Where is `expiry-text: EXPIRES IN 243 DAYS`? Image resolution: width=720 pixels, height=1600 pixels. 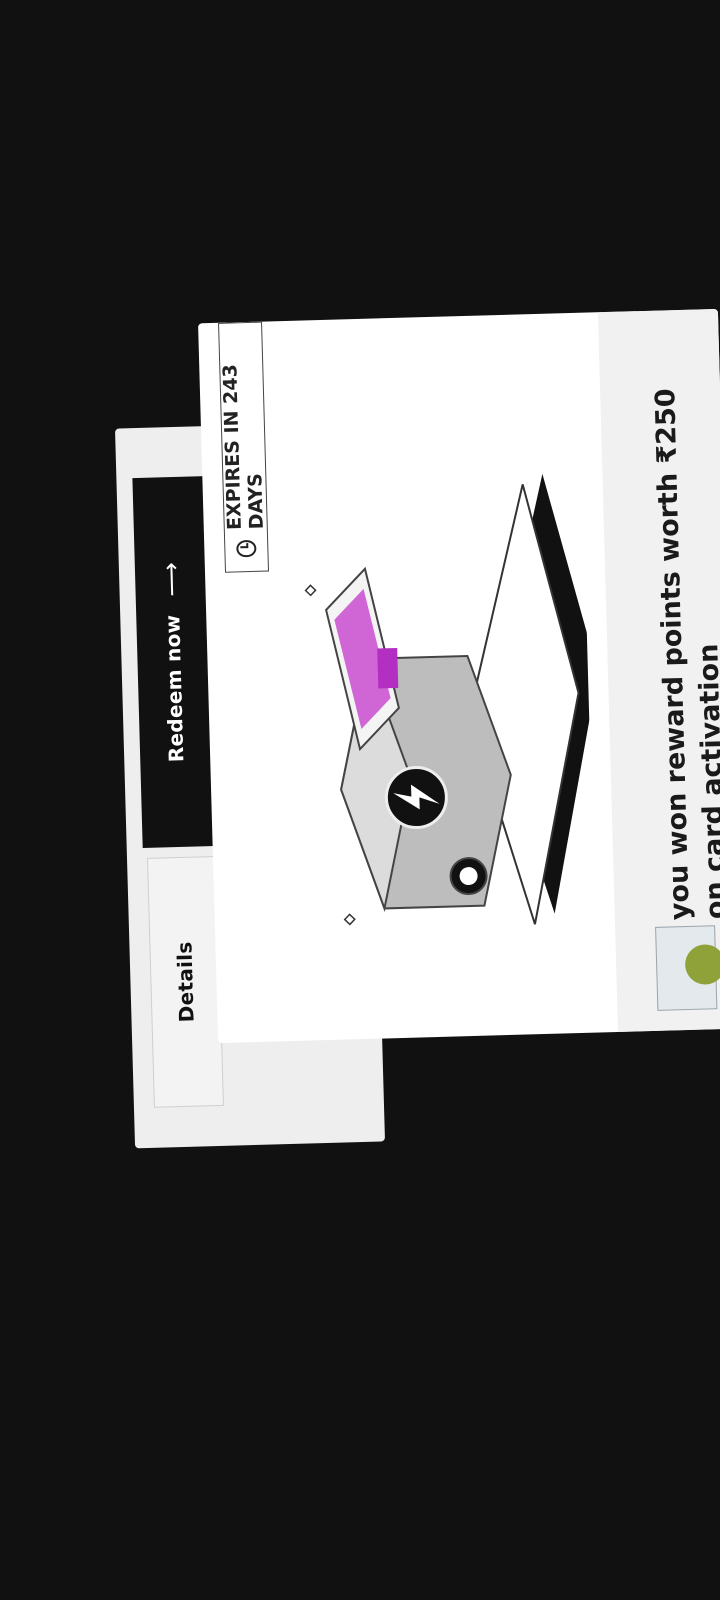 expiry-text: EXPIRES IN 243 DAYS is located at coordinates (243, 447).